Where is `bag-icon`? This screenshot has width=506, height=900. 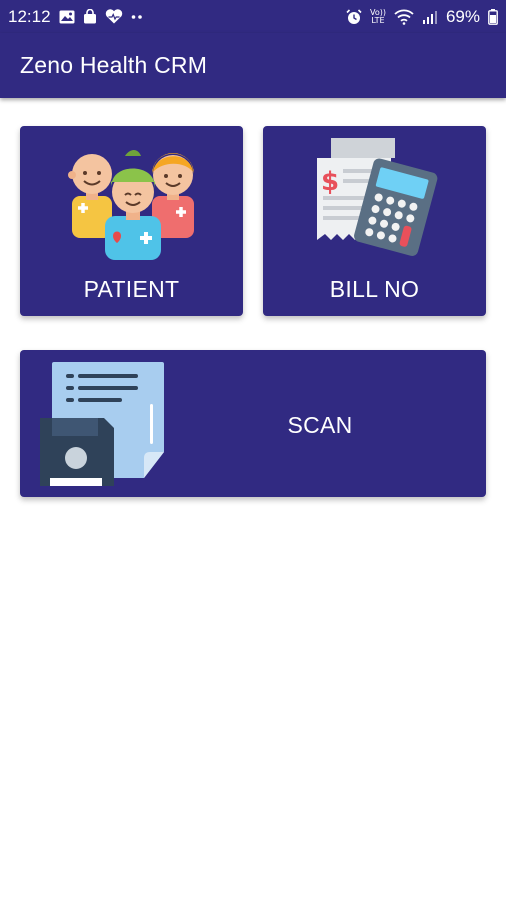 bag-icon is located at coordinates (90, 16).